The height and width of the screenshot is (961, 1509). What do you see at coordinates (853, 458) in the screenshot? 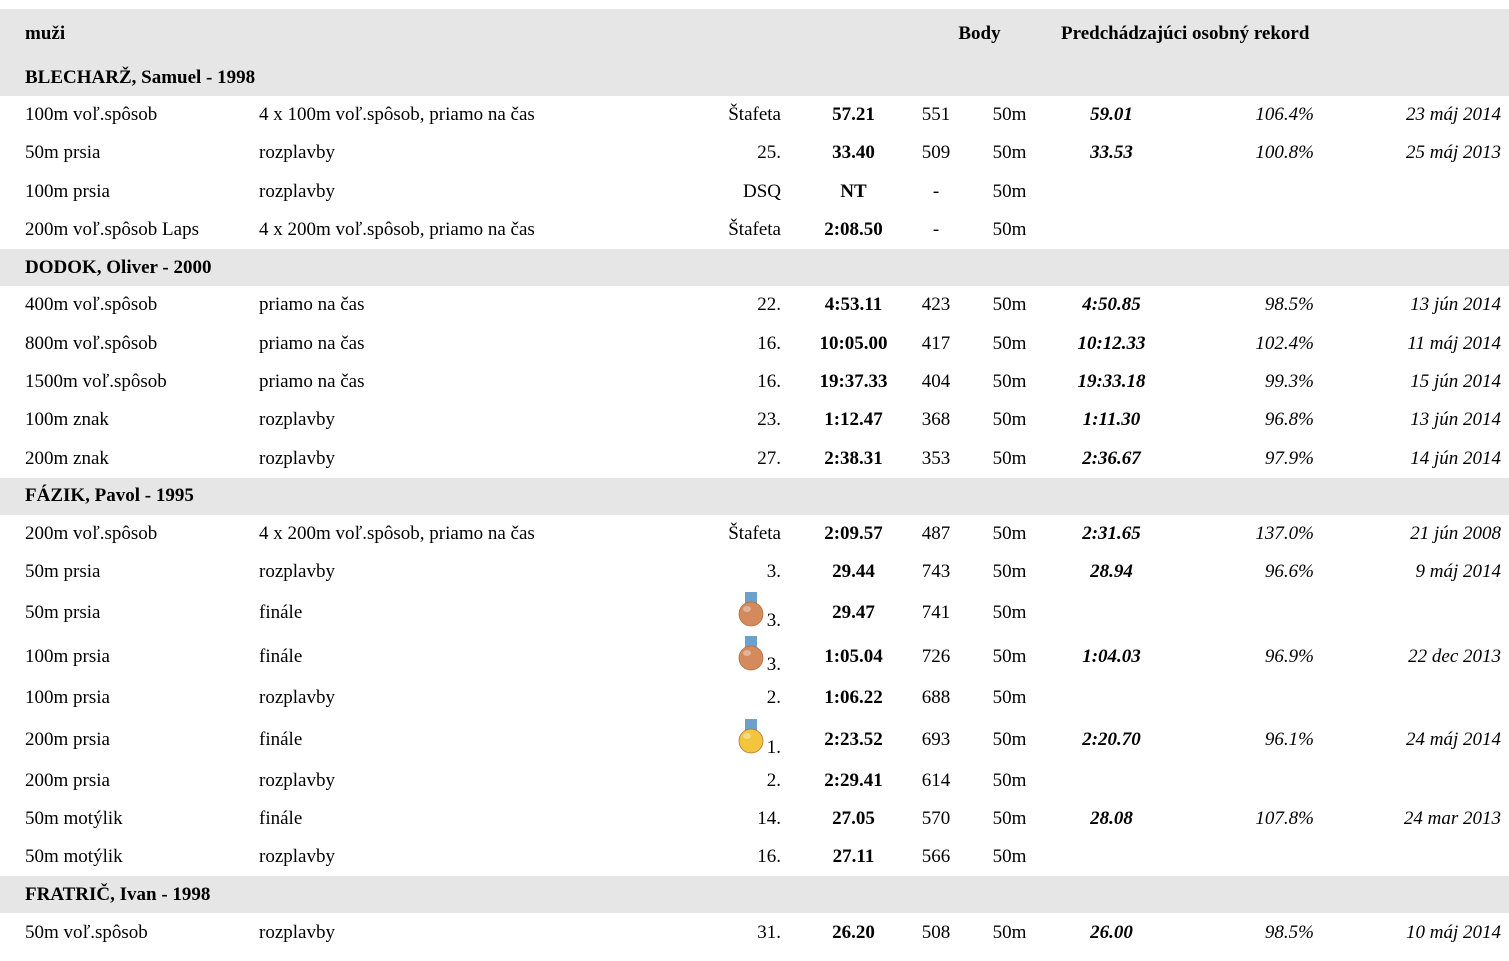
I see `result-time: 2:38.31` at bounding box center [853, 458].